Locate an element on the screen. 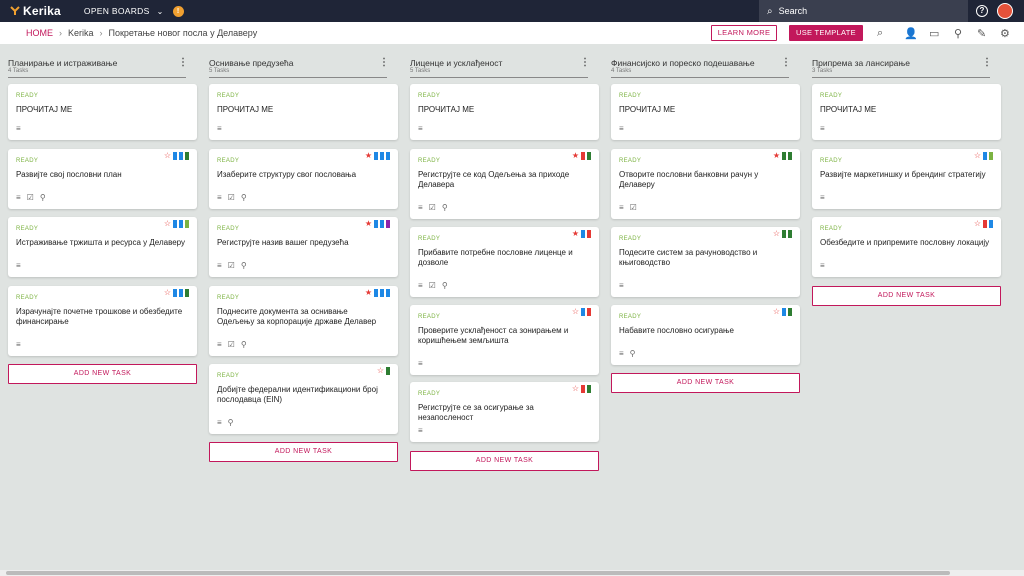 This screenshot has height=576, width=1024. column-title: Финансијско и пореско подешавање is located at coordinates (683, 63).